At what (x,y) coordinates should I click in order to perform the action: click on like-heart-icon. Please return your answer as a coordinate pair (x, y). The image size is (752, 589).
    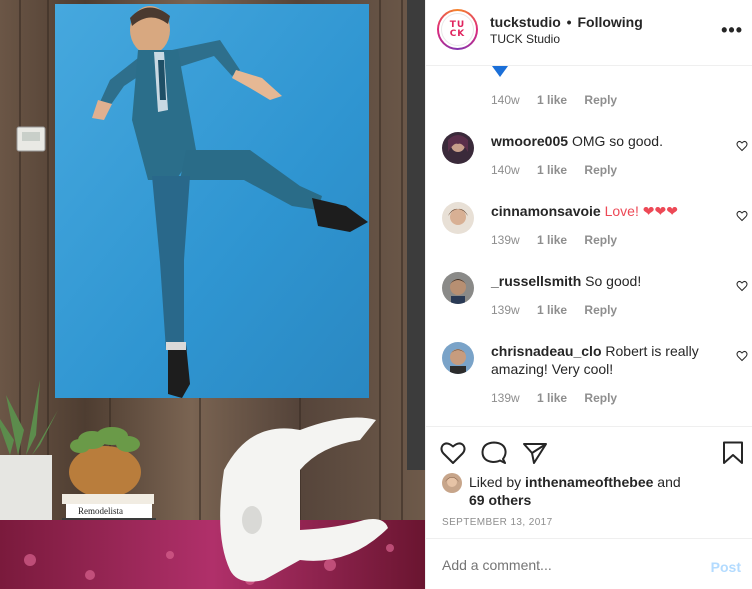
    Looking at the image, I should click on (453, 453).